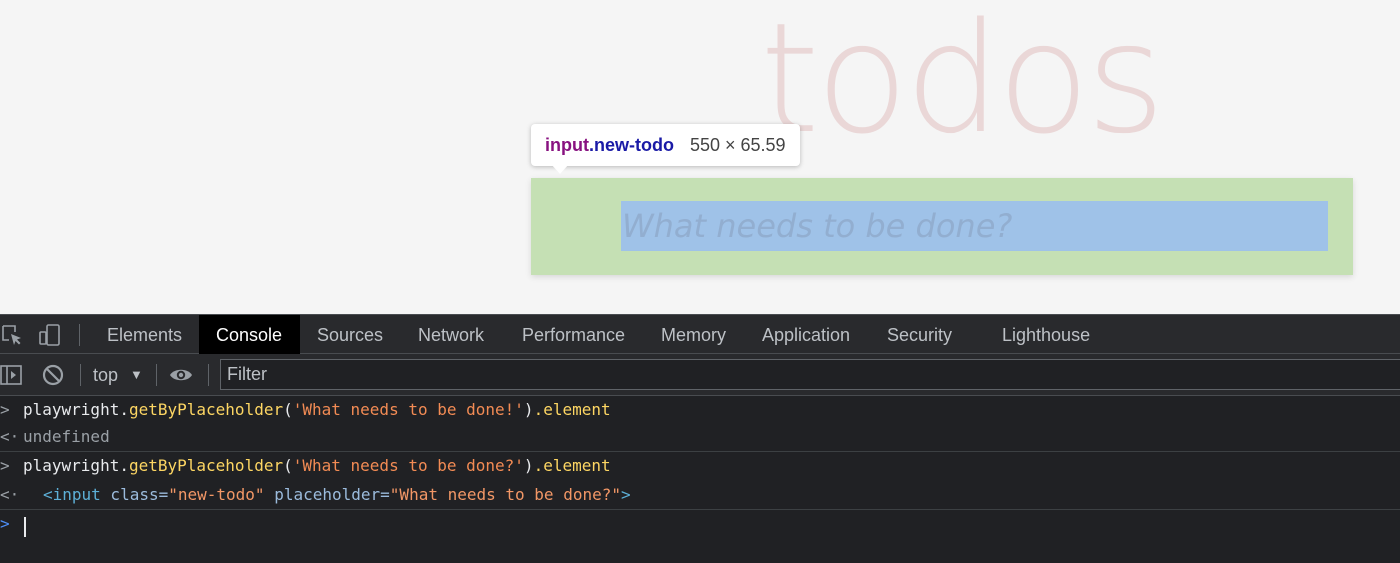  What do you see at coordinates (12, 375) in the screenshot?
I see `console-sidebar-icon` at bounding box center [12, 375].